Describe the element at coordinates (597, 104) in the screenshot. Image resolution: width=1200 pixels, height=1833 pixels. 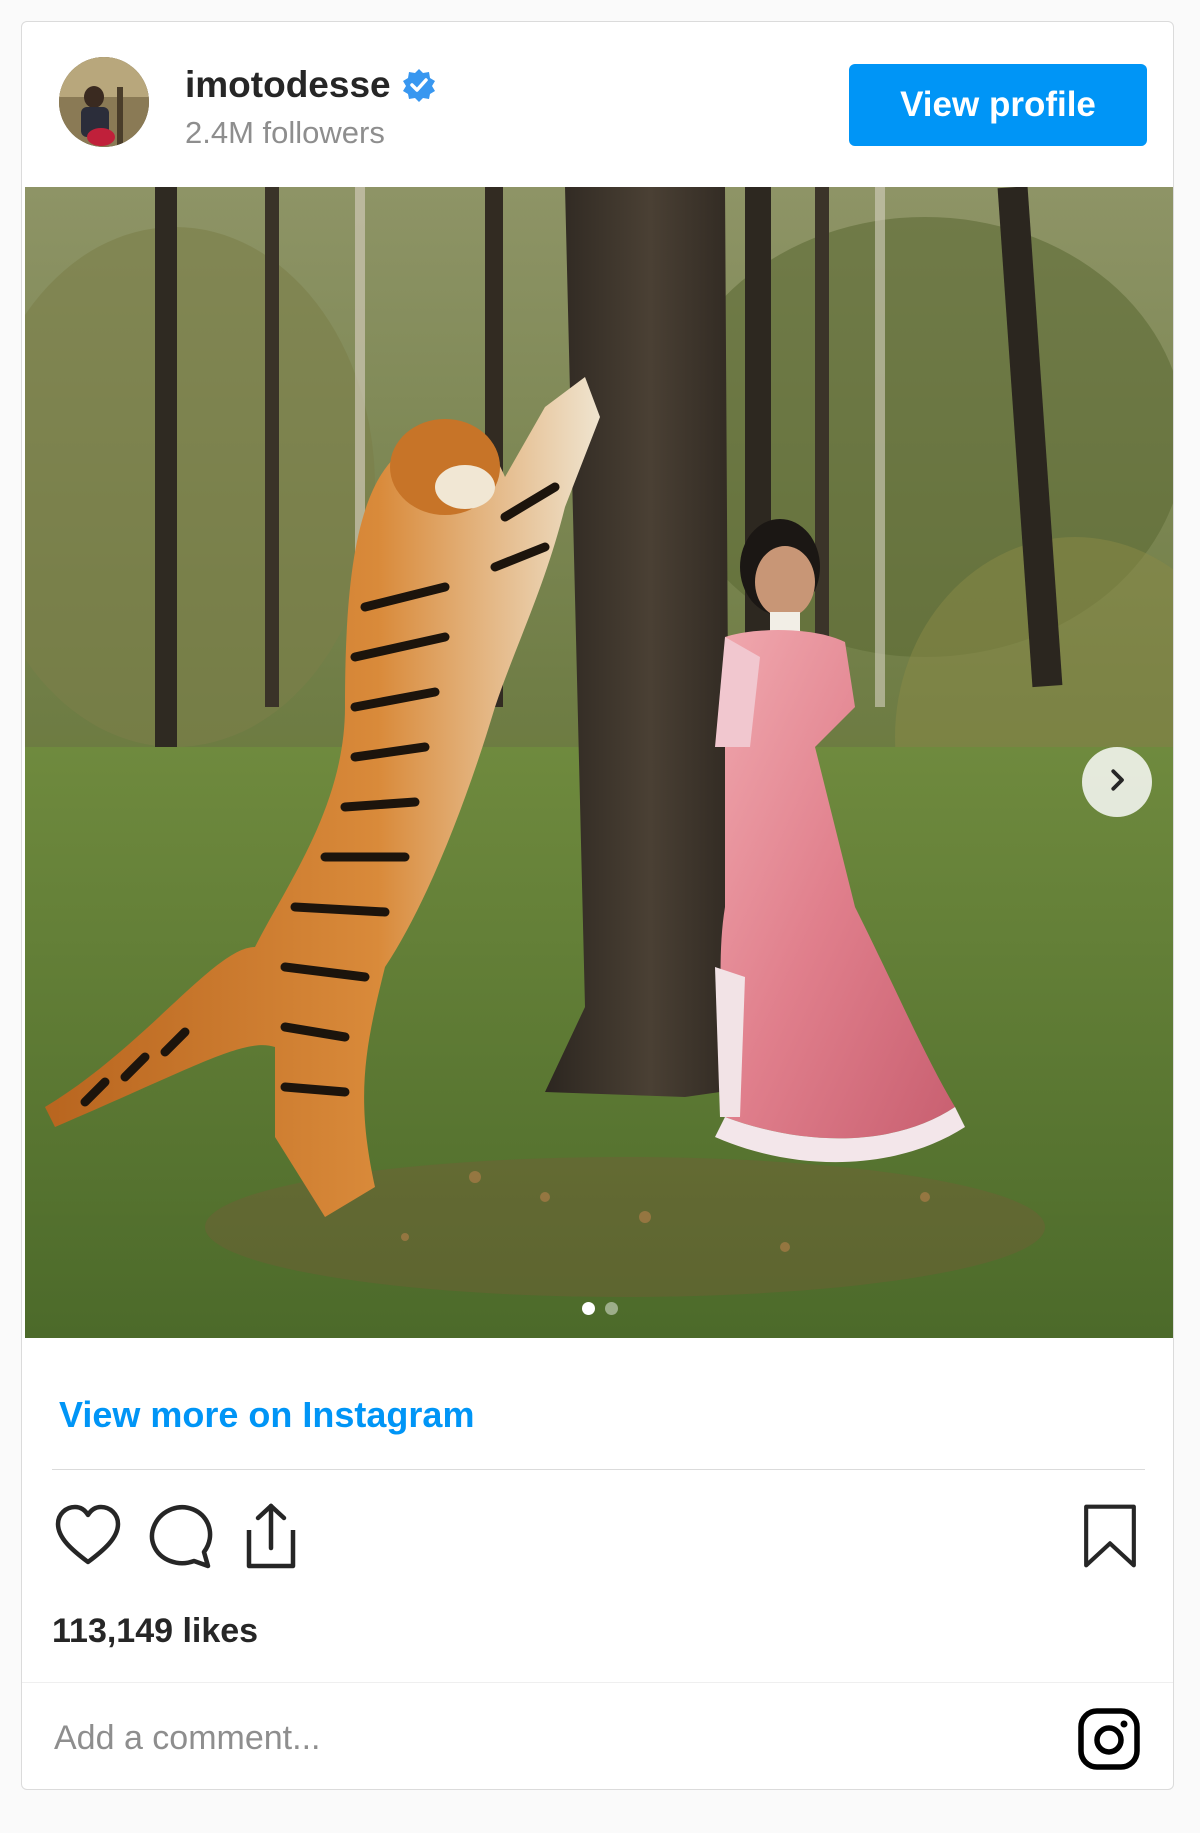
I see `post-header: imotodesse 2.4M followers View profile` at that location.